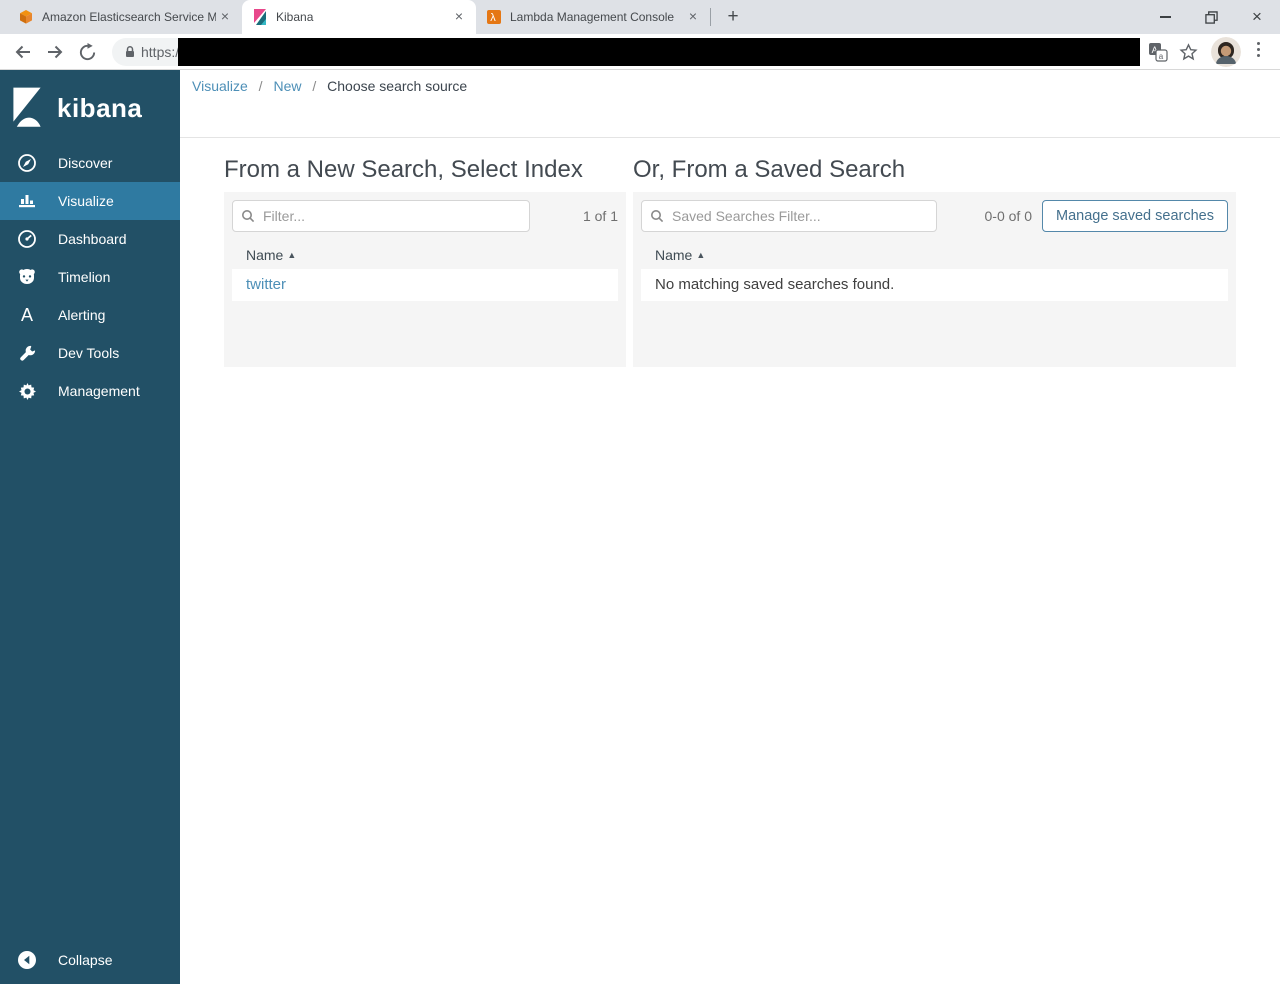  What do you see at coordinates (769, 169) in the screenshot?
I see `saved-search-panel-title: Or, From a Saved Search` at bounding box center [769, 169].